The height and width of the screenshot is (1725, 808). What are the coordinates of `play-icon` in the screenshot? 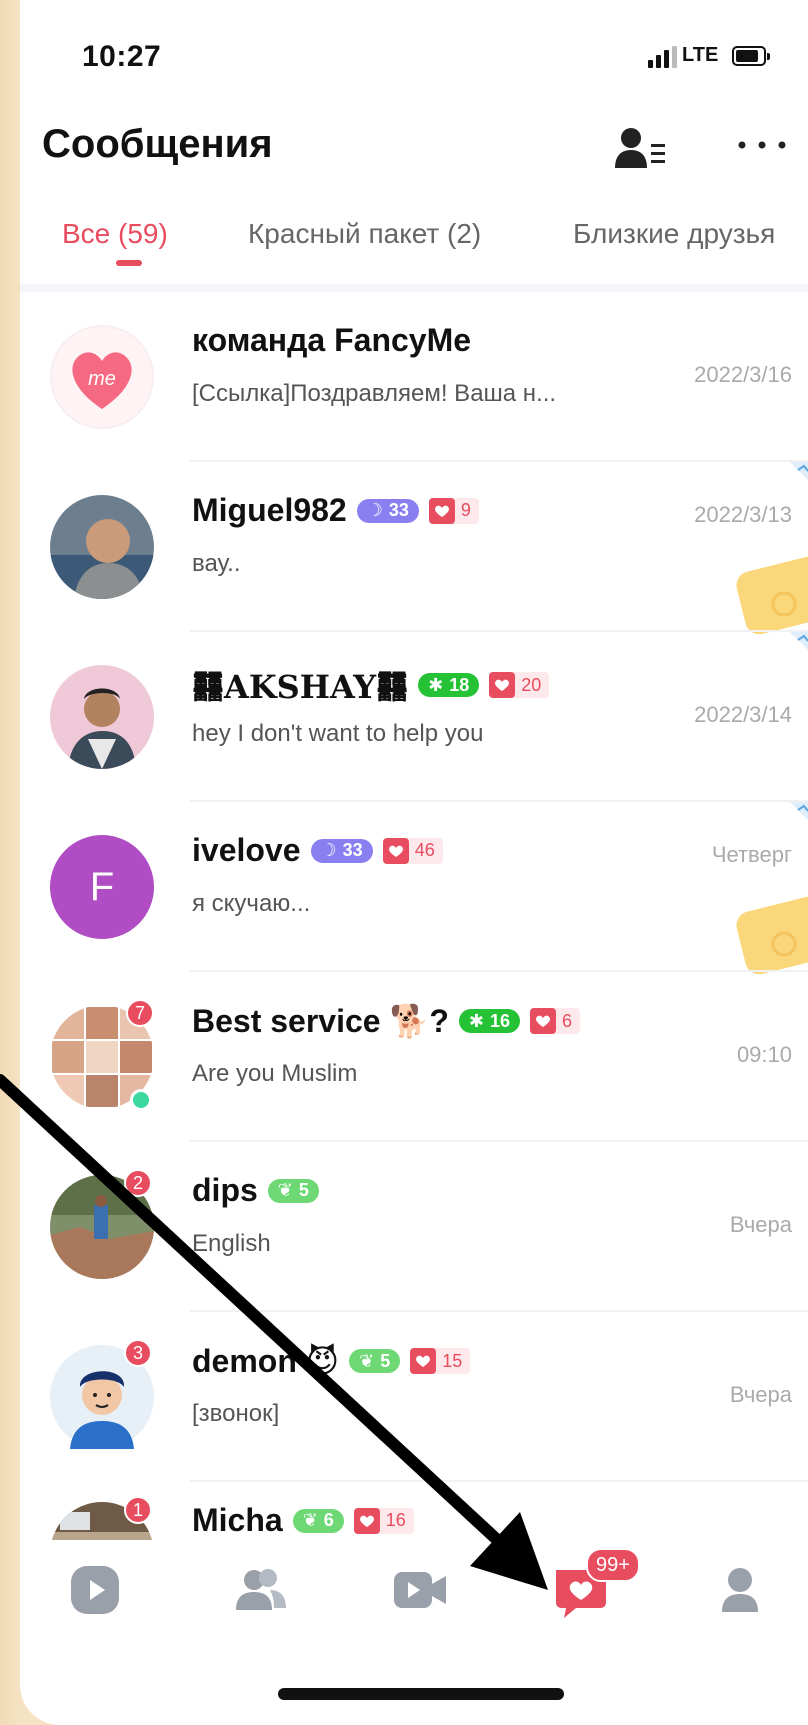 It's located at (95, 1590).